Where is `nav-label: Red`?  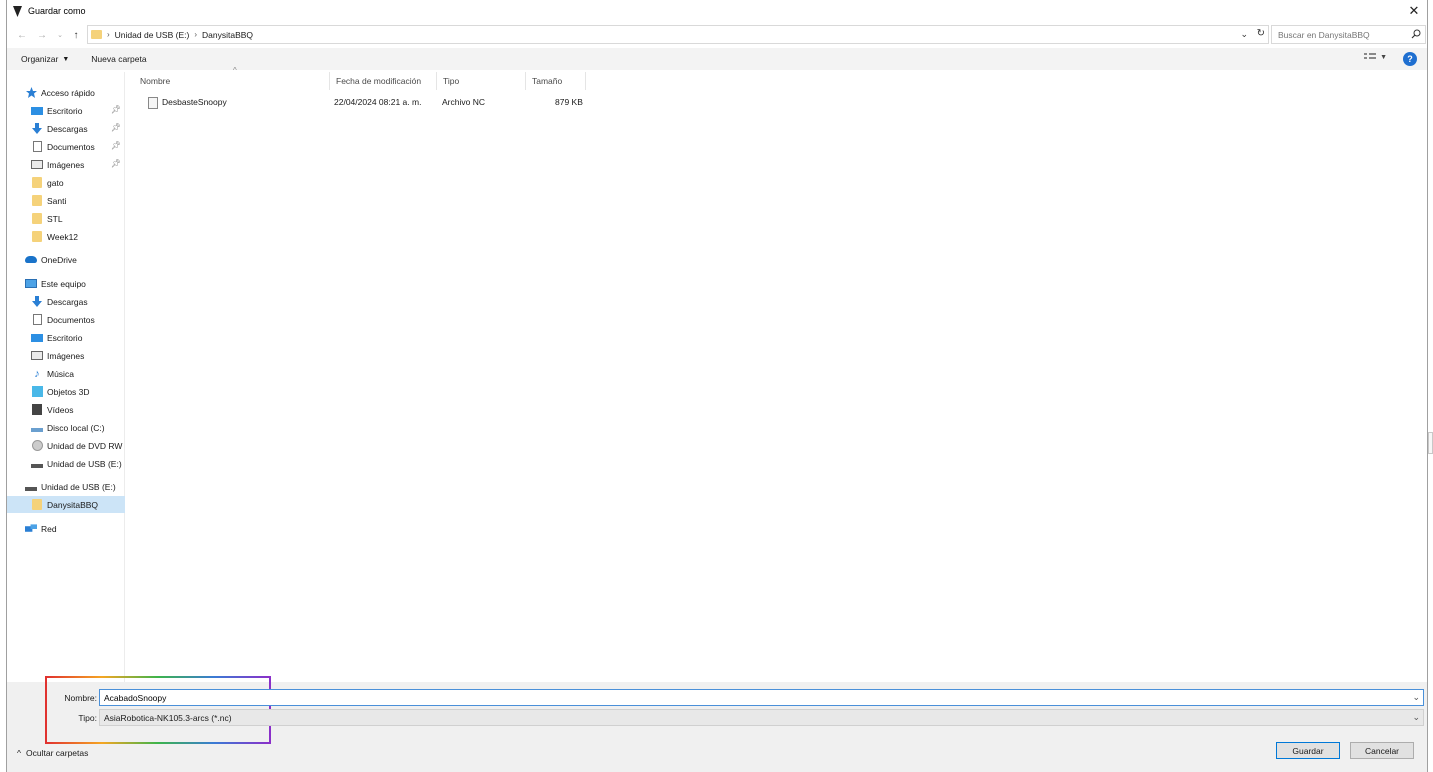 nav-label: Red is located at coordinates (49, 528).